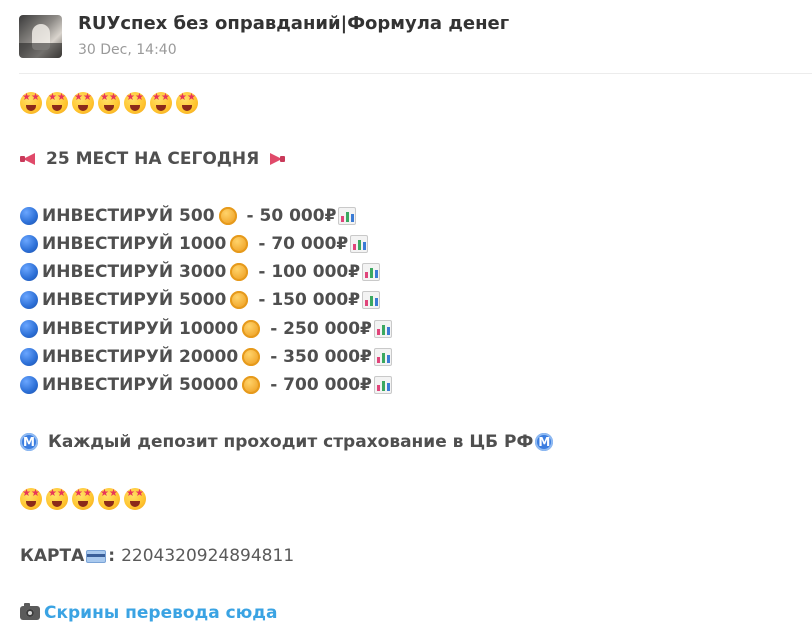  I want to click on invest-return: - 50 000₽, so click(291, 216).